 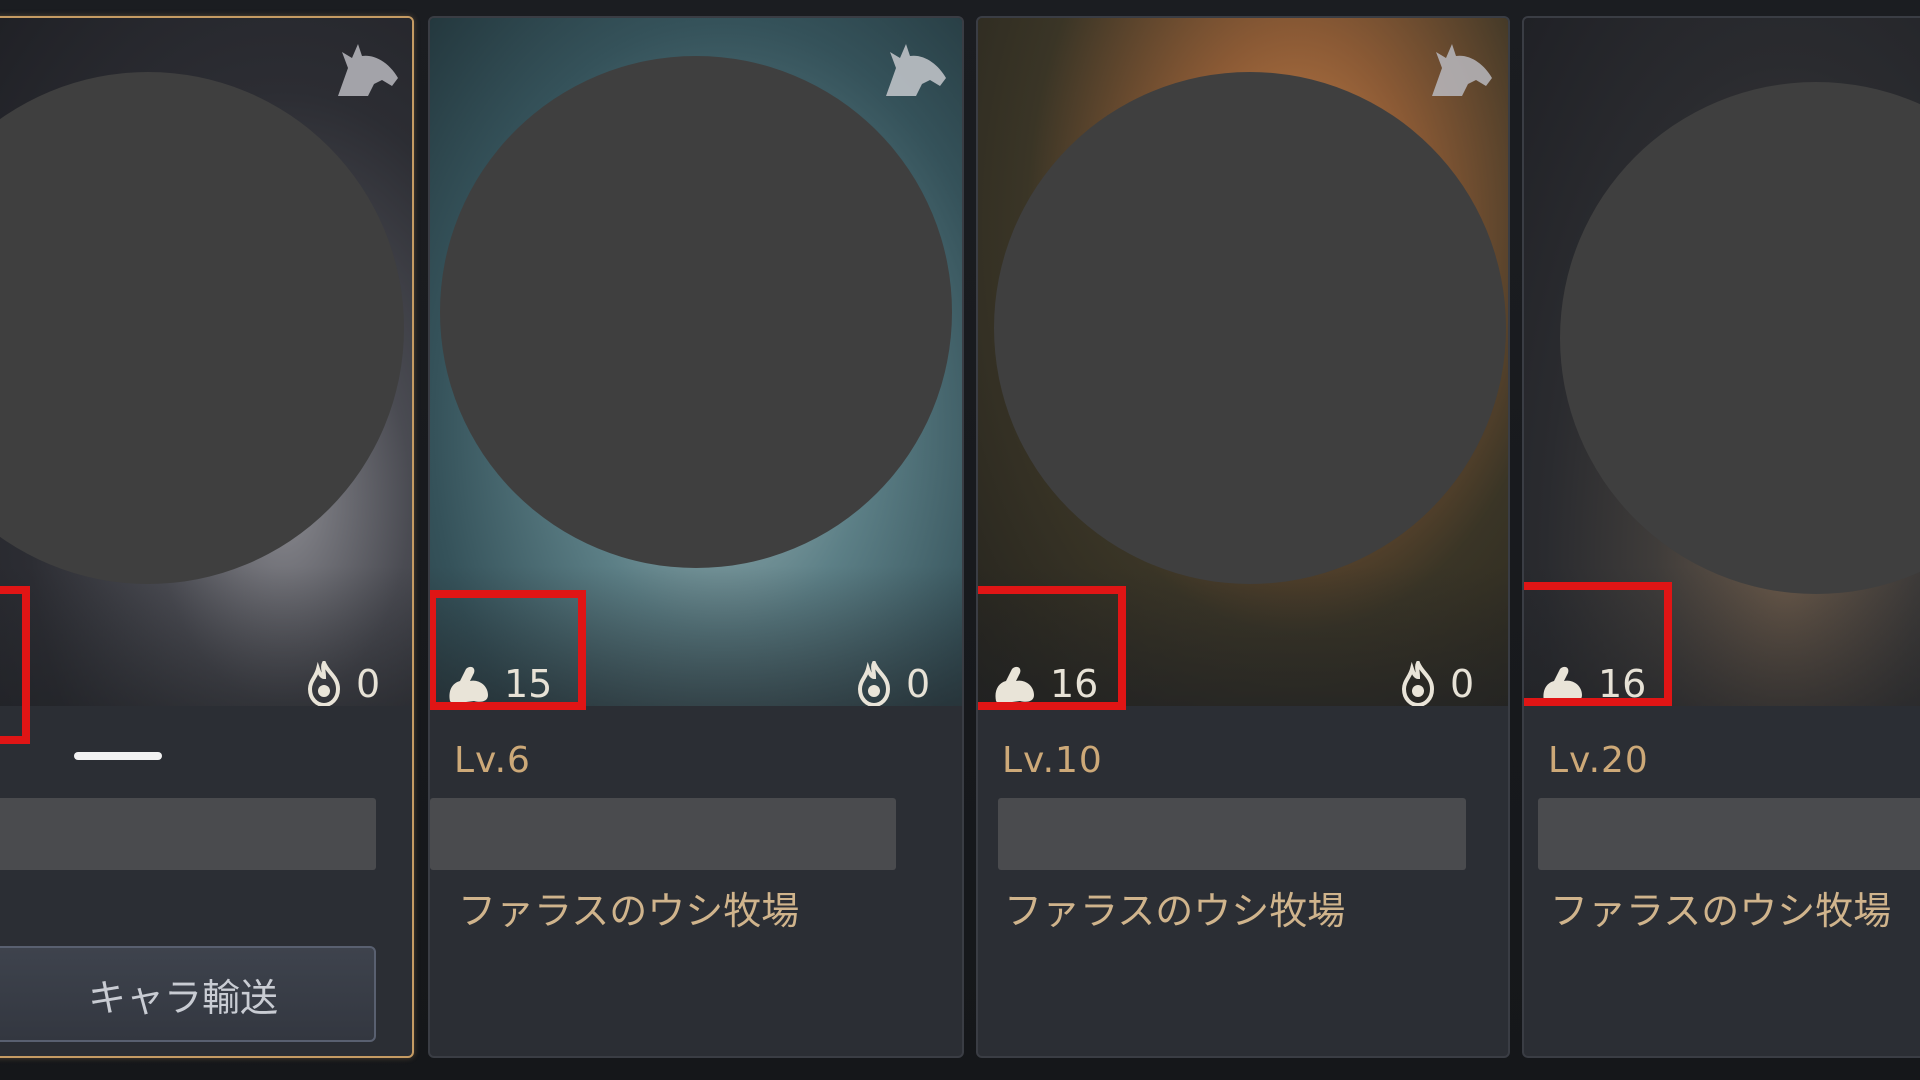 I want to click on character-transfer-button: キャラ輸送, so click(x=188, y=994).